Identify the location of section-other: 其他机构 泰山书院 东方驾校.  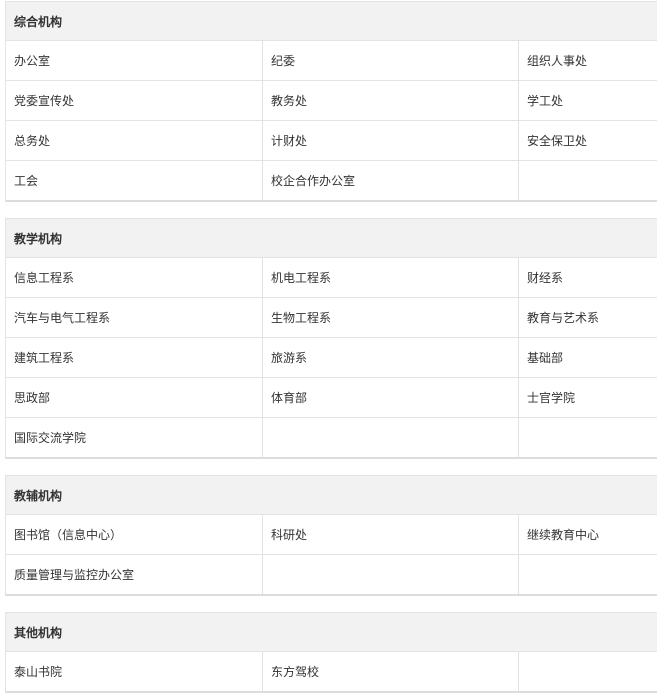
(331, 652).